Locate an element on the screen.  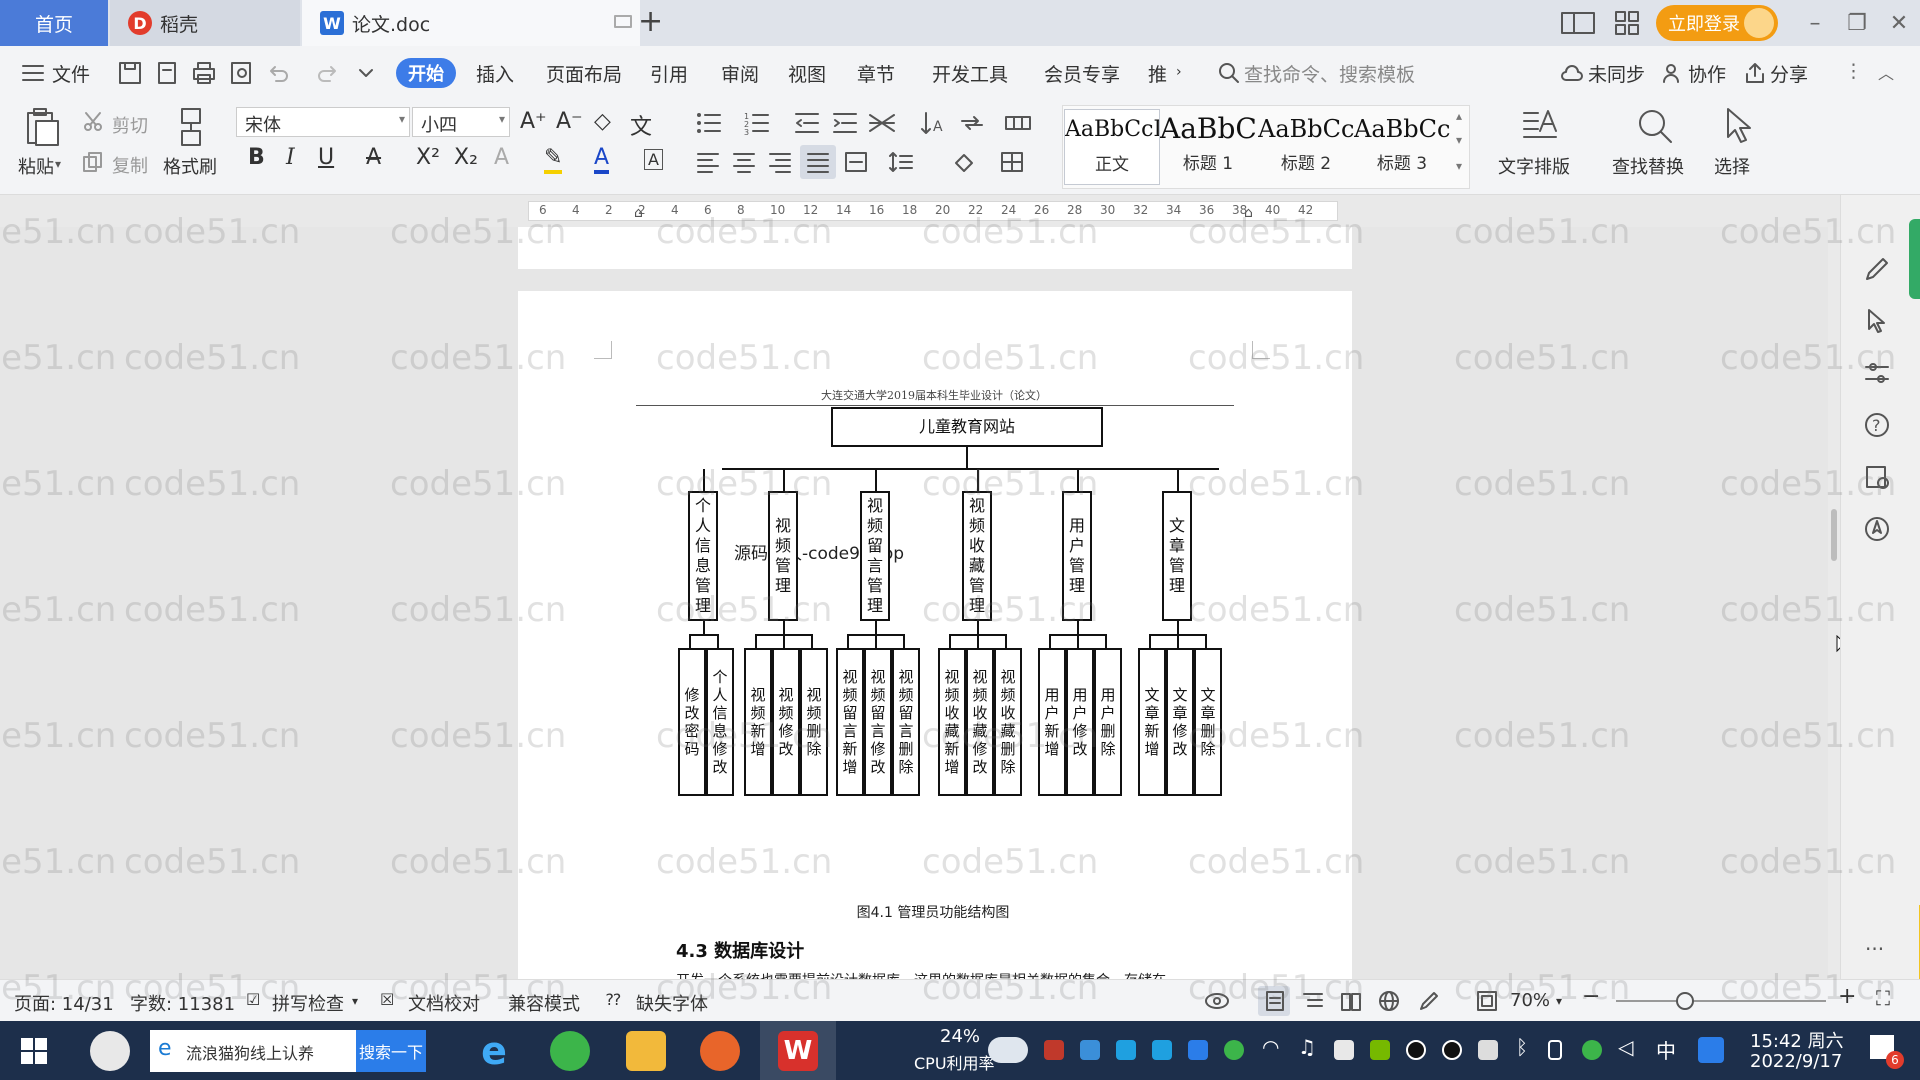
zoom-out-icon: − is located at coordinates (1591, 996).